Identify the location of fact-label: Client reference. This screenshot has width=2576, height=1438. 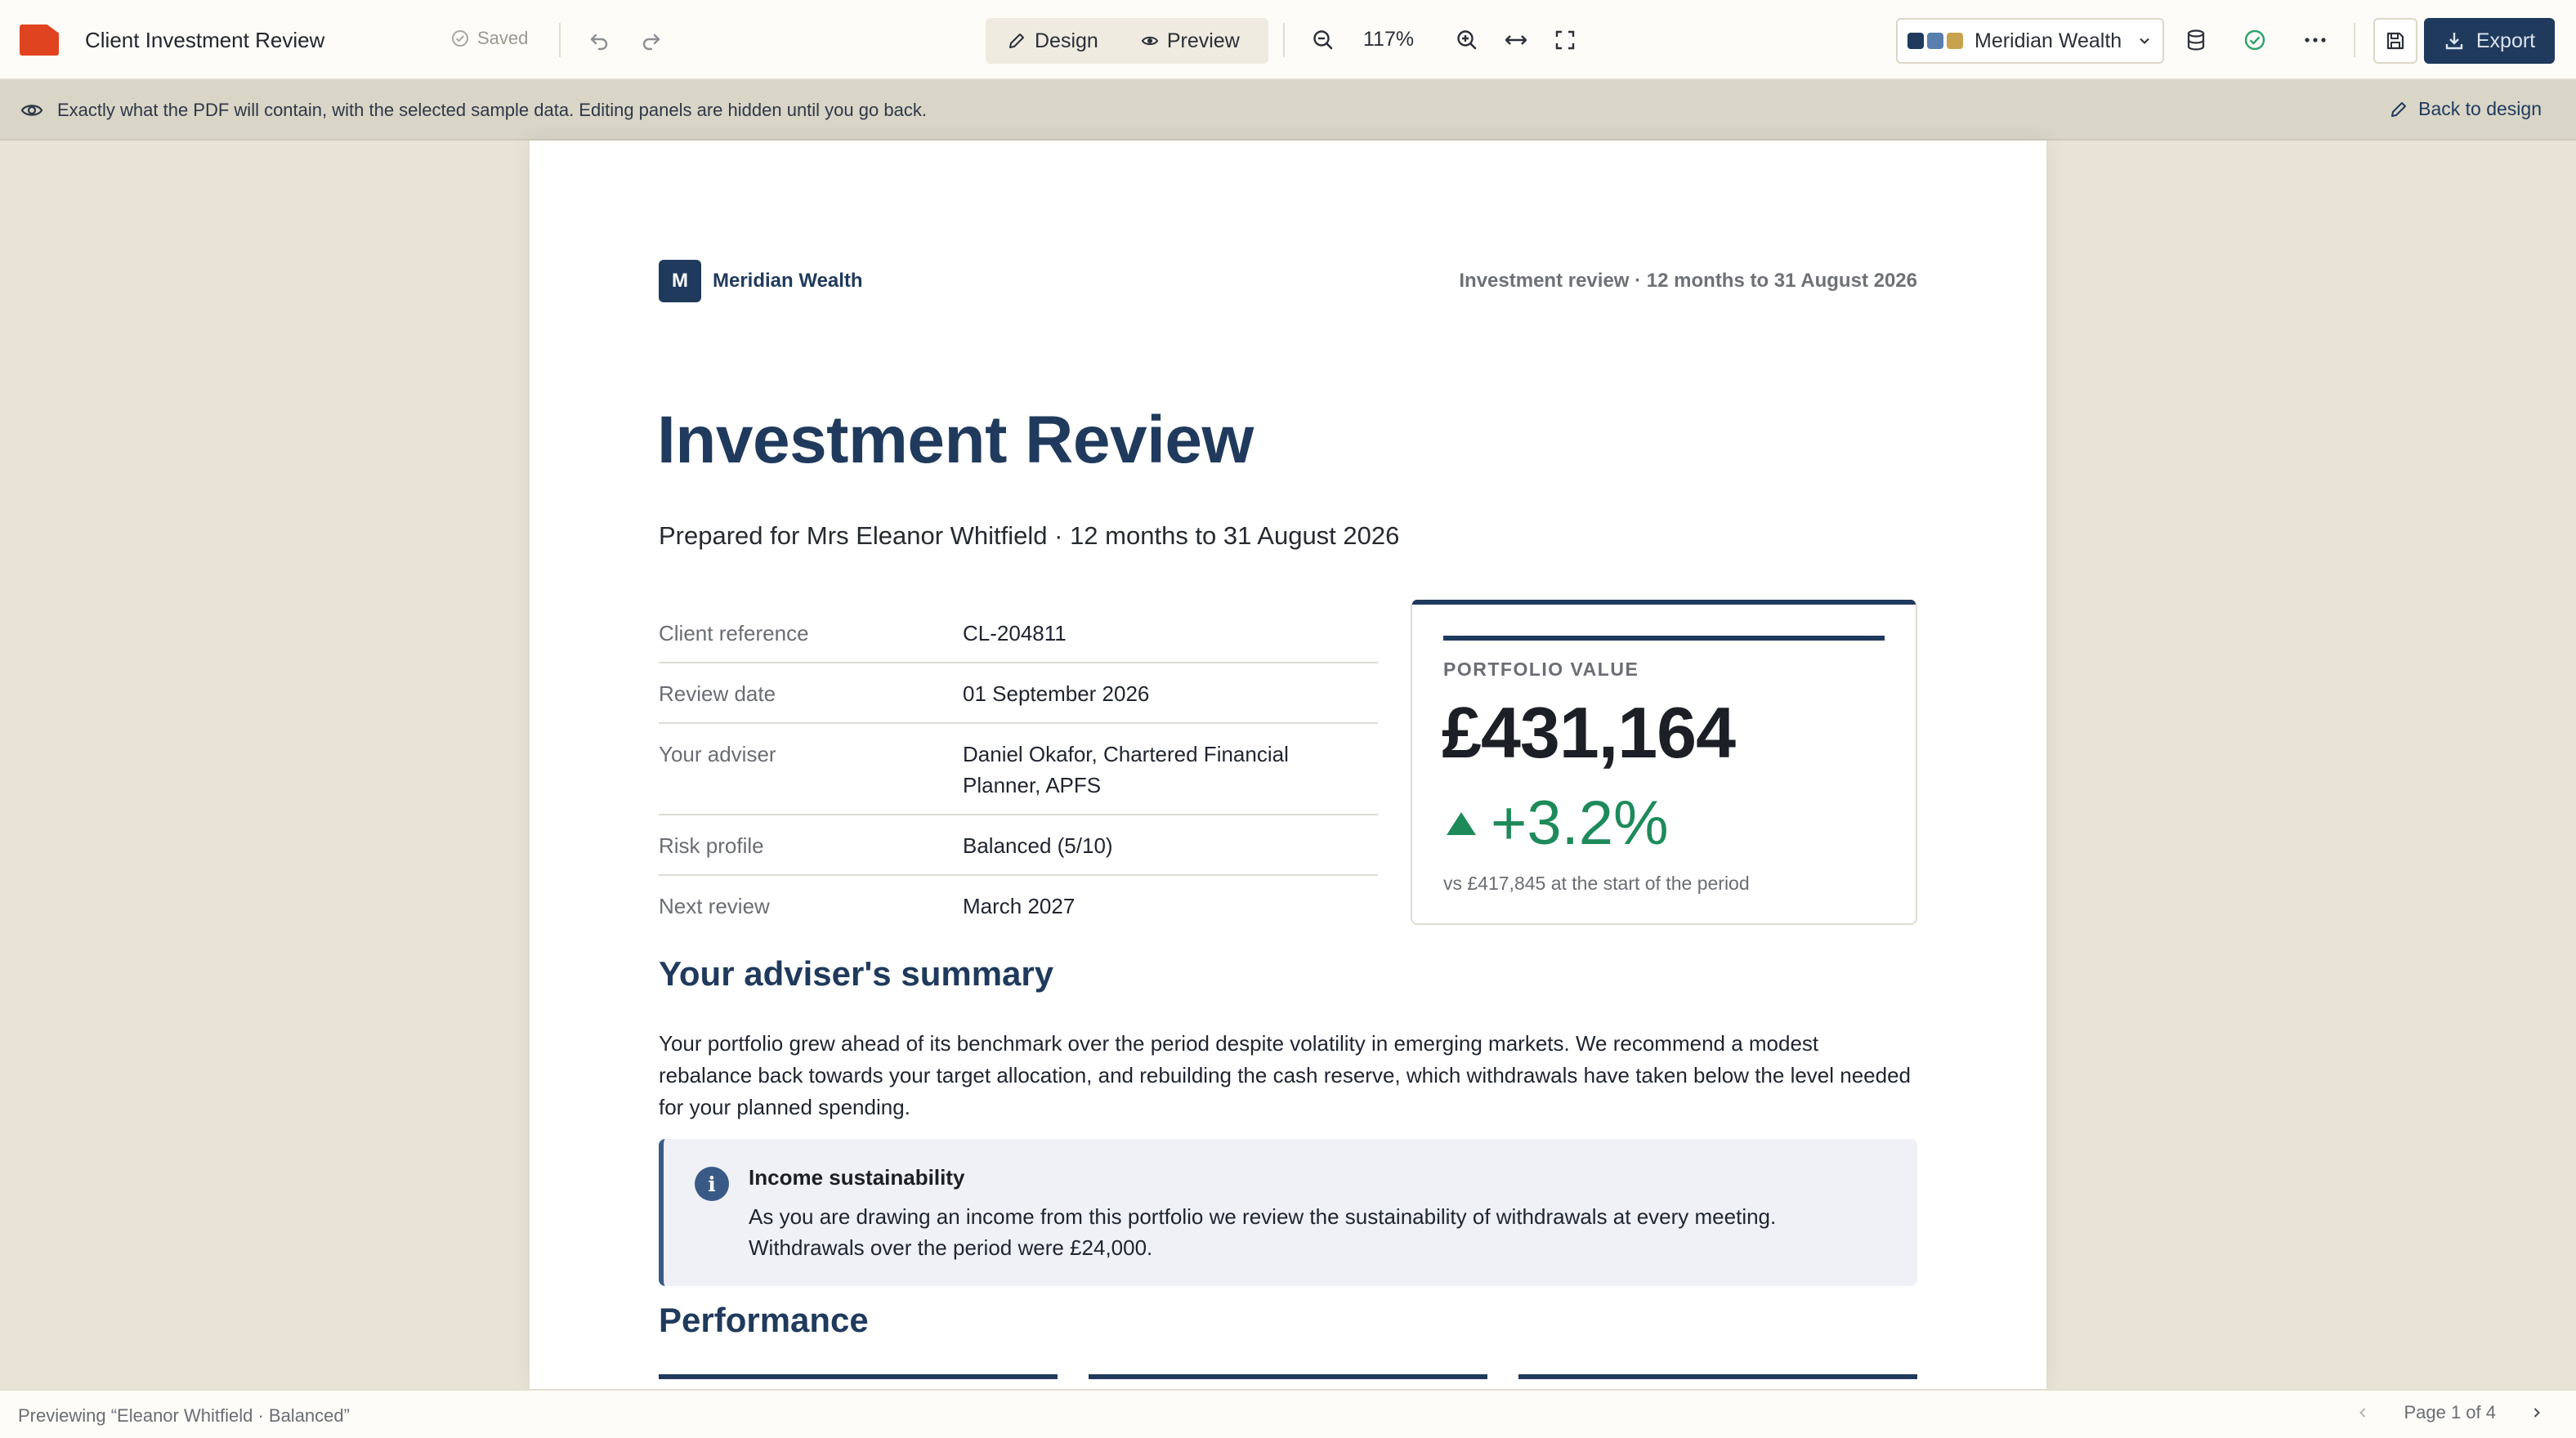
(734, 633).